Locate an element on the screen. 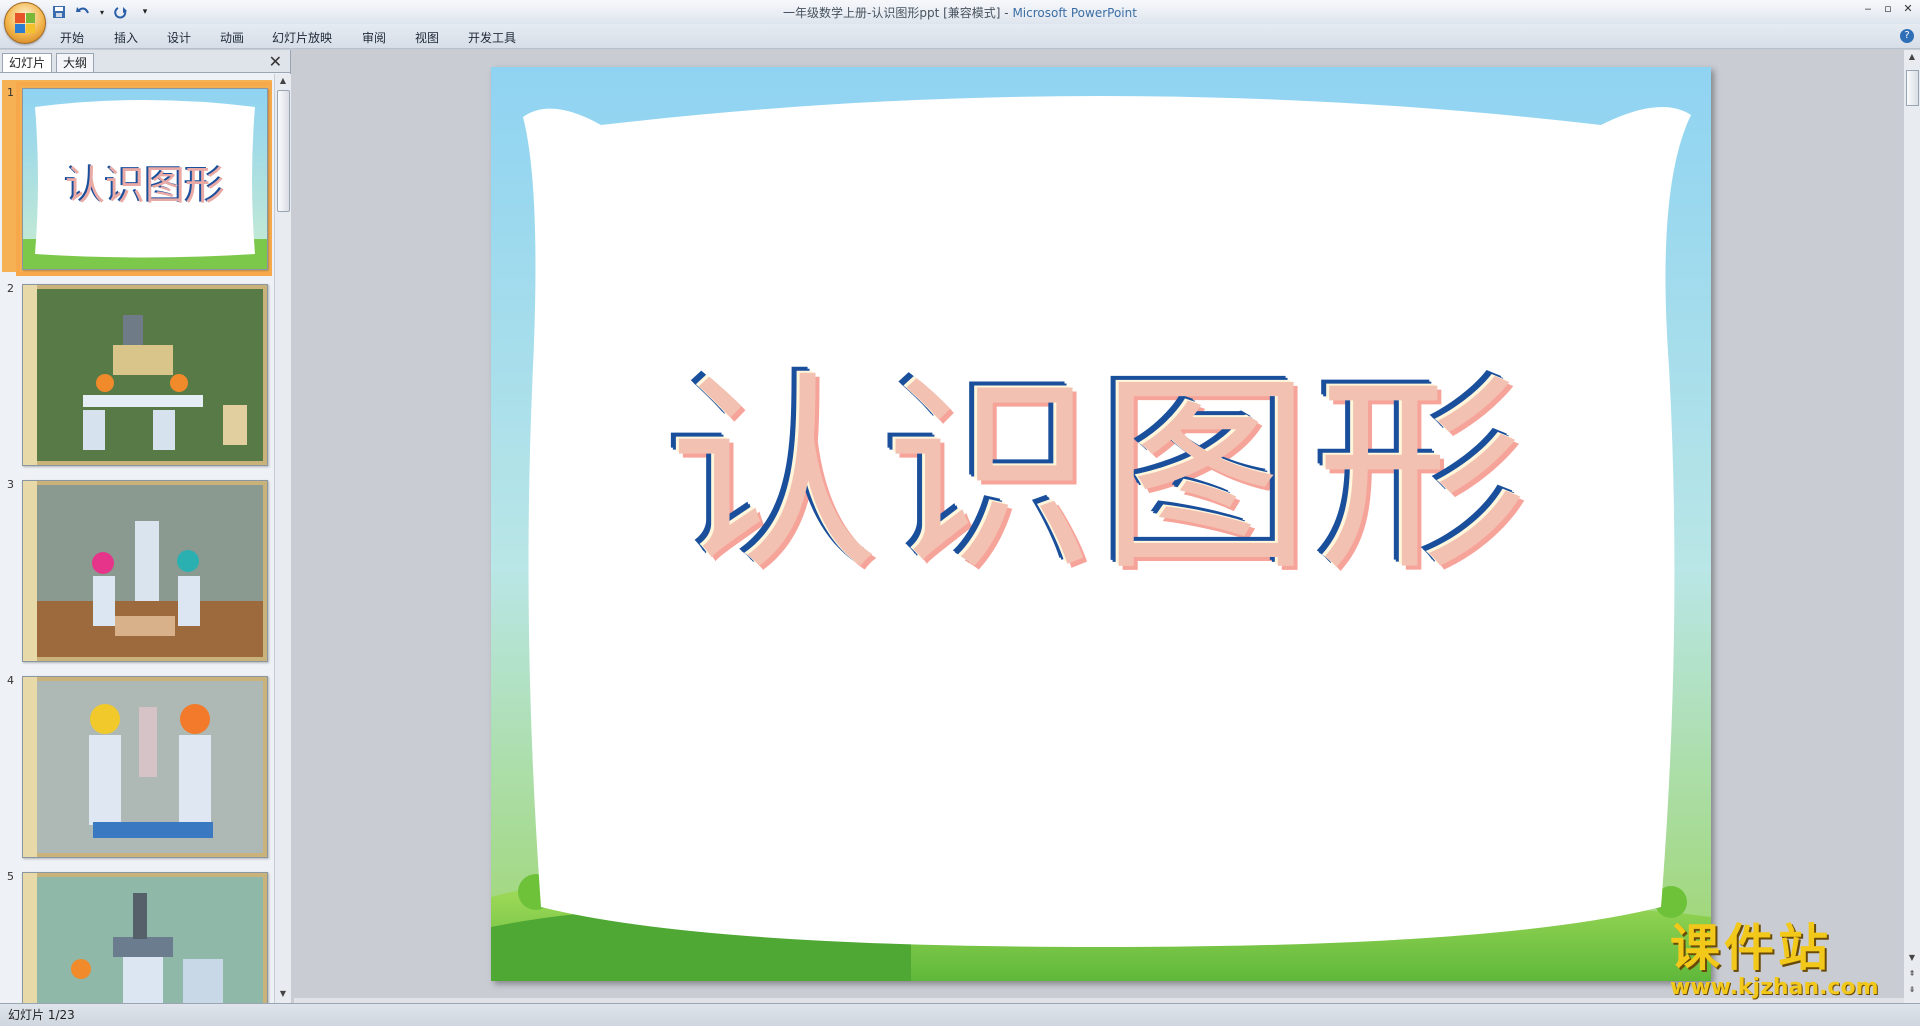 Image resolution: width=1920 pixels, height=1026 pixels. office-logo-icon is located at coordinates (25, 23).